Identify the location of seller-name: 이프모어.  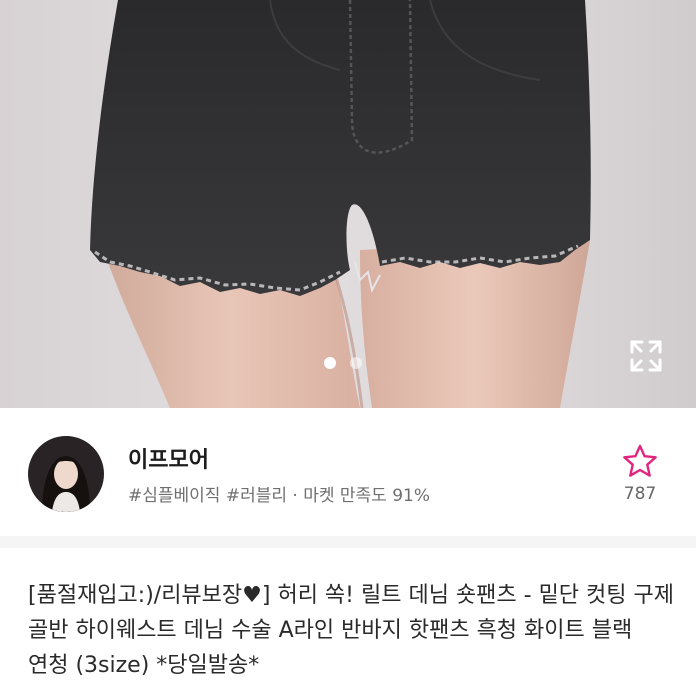
(168, 458).